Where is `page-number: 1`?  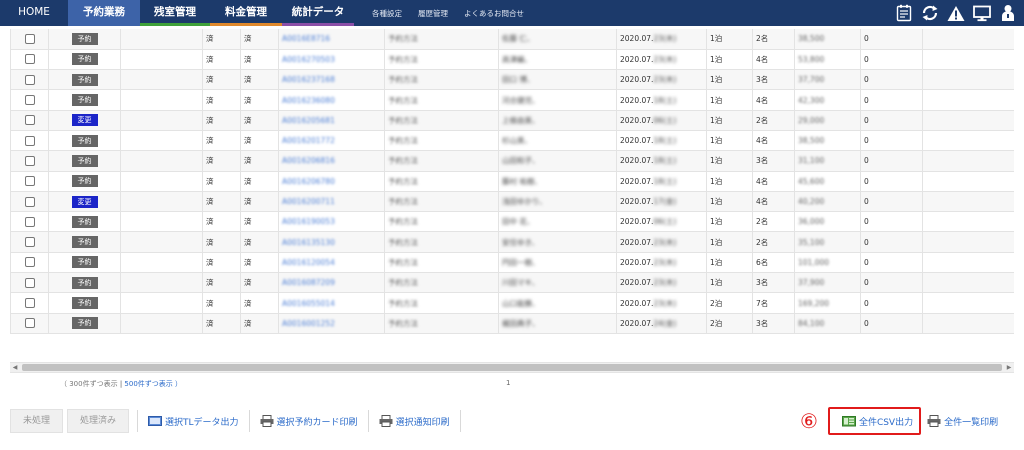 page-number: 1 is located at coordinates (508, 383).